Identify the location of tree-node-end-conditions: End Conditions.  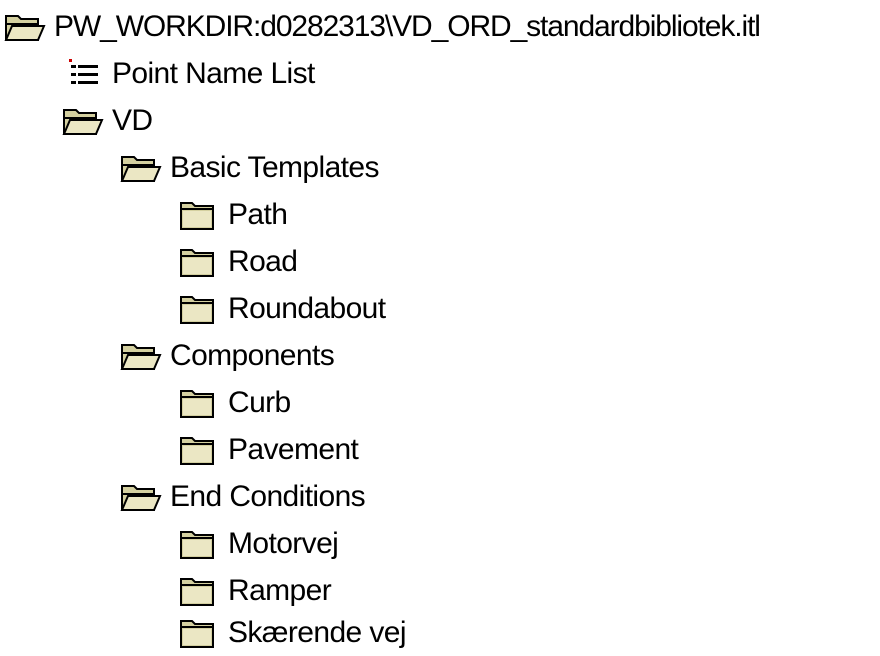
(243, 497).